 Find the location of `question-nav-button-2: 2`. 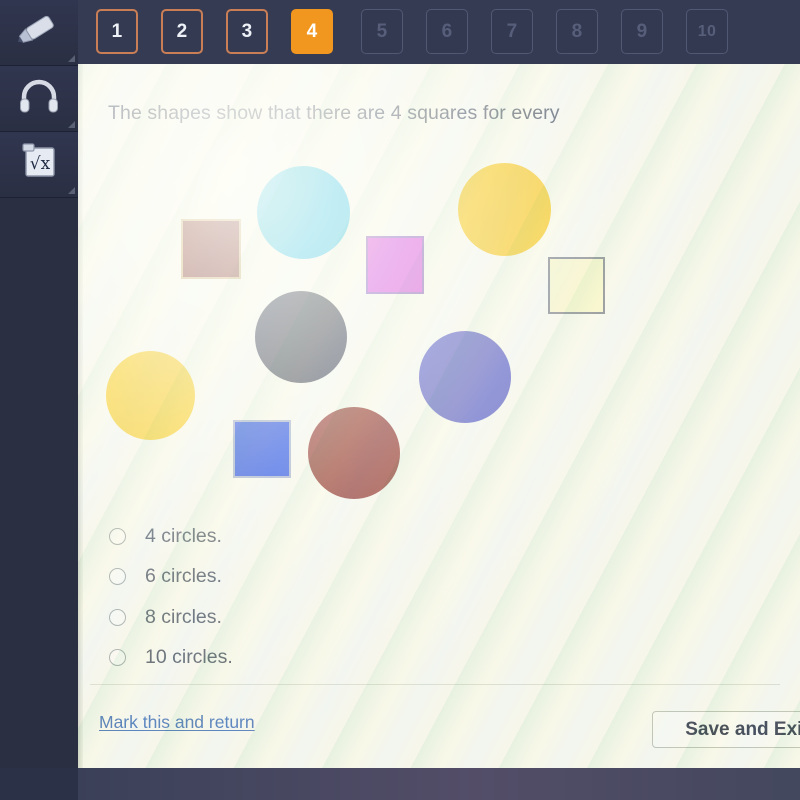

question-nav-button-2: 2 is located at coordinates (182, 31).